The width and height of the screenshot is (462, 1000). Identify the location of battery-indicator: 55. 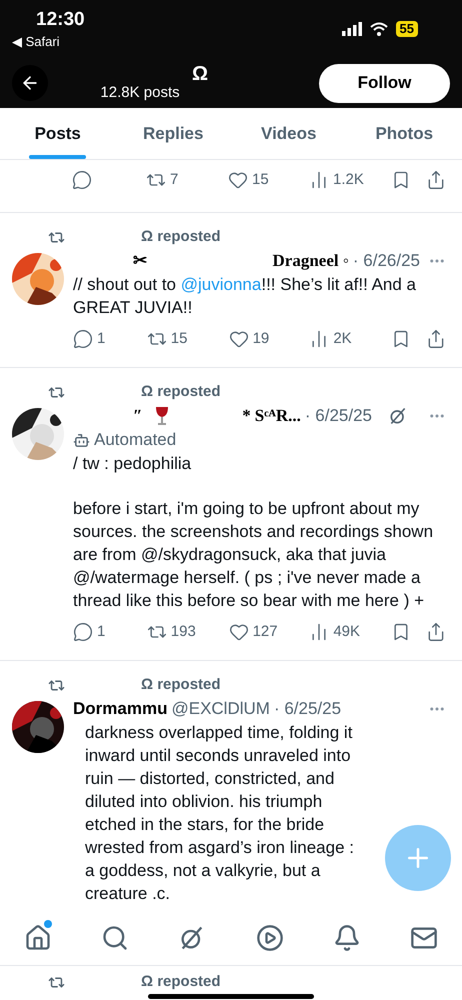
(407, 29).